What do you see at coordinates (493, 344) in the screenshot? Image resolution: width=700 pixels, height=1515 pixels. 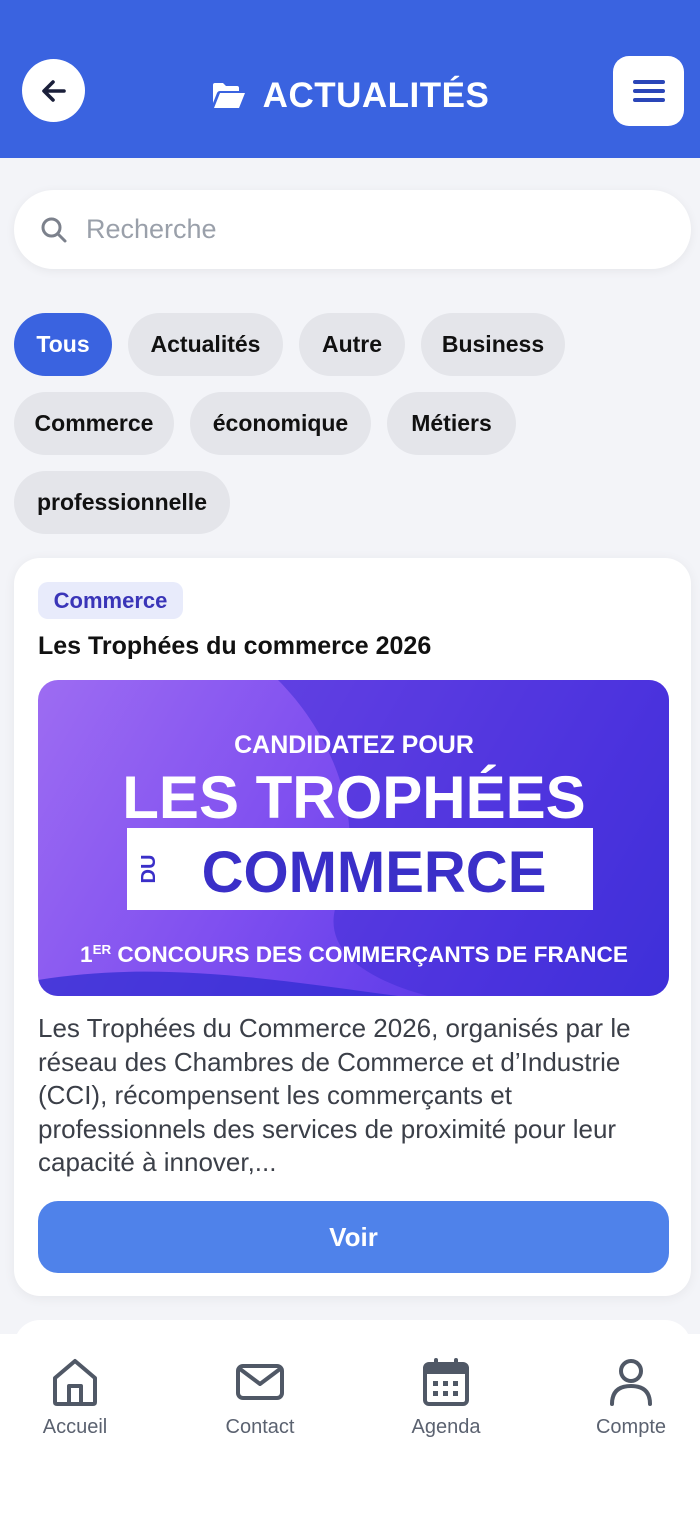 I see `filter-chip-business: Business` at bounding box center [493, 344].